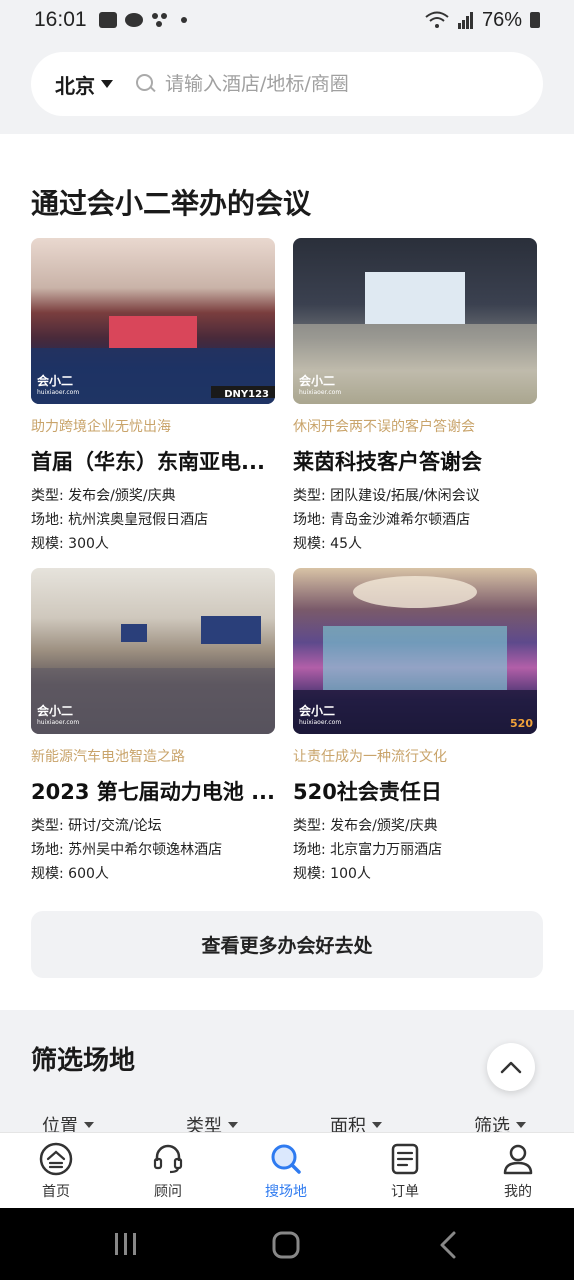  I want to click on recent-apps-icon, so click(126, 1244).